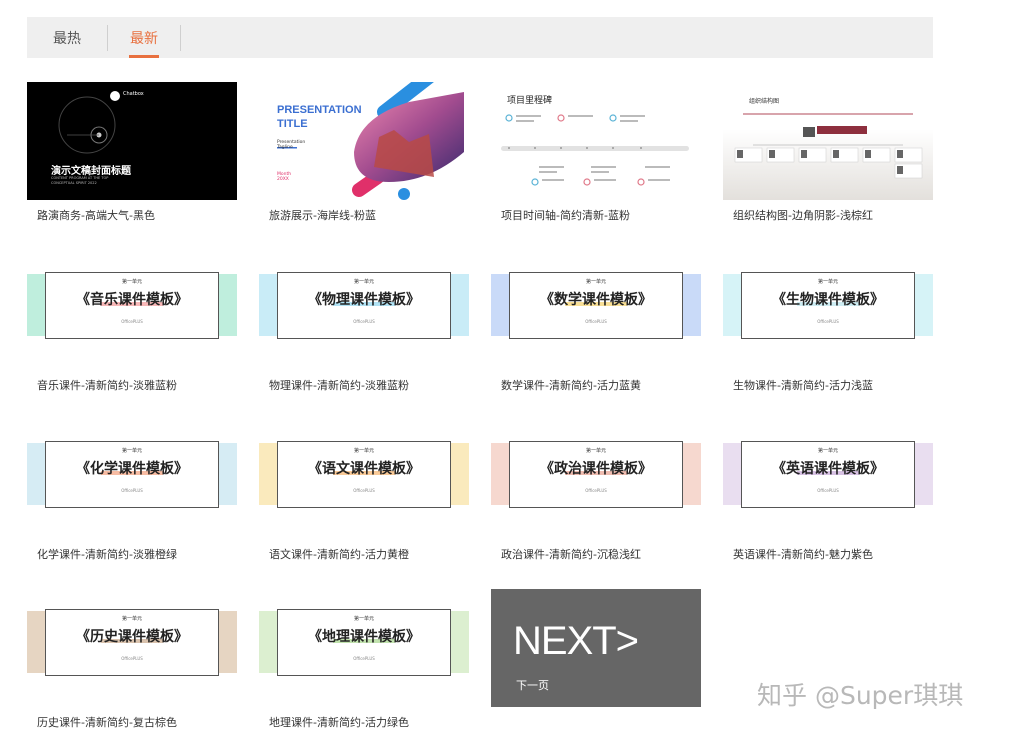 The height and width of the screenshot is (740, 1026). I want to click on template-card: 第一单元《化学课件模板》 OfficePLUS 化学课件-清新简约-淡雅橙绿, so click(132, 491).